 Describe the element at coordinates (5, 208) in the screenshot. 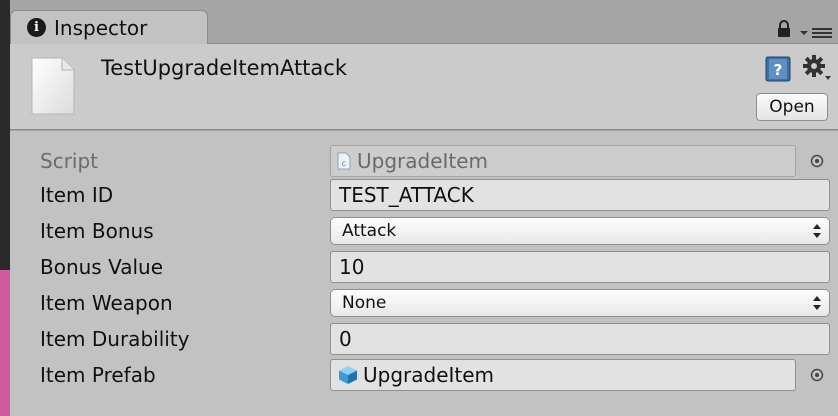

I see `left-panel-edge` at that location.